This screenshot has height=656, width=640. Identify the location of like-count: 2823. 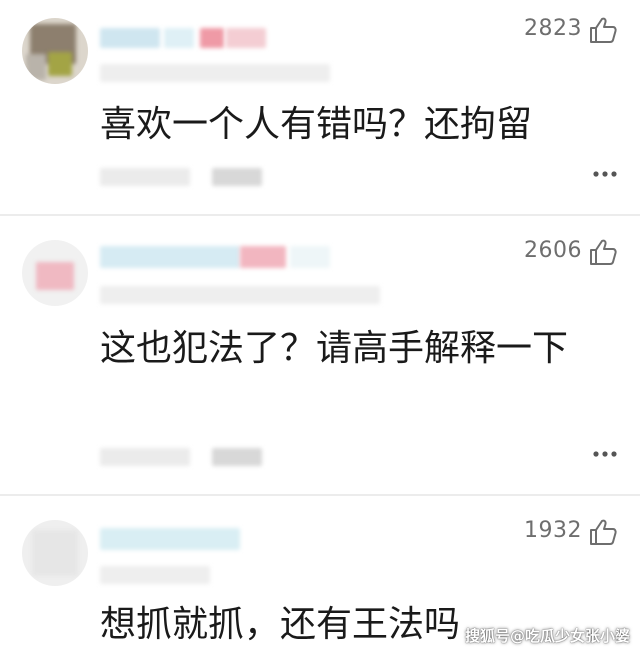
(553, 28).